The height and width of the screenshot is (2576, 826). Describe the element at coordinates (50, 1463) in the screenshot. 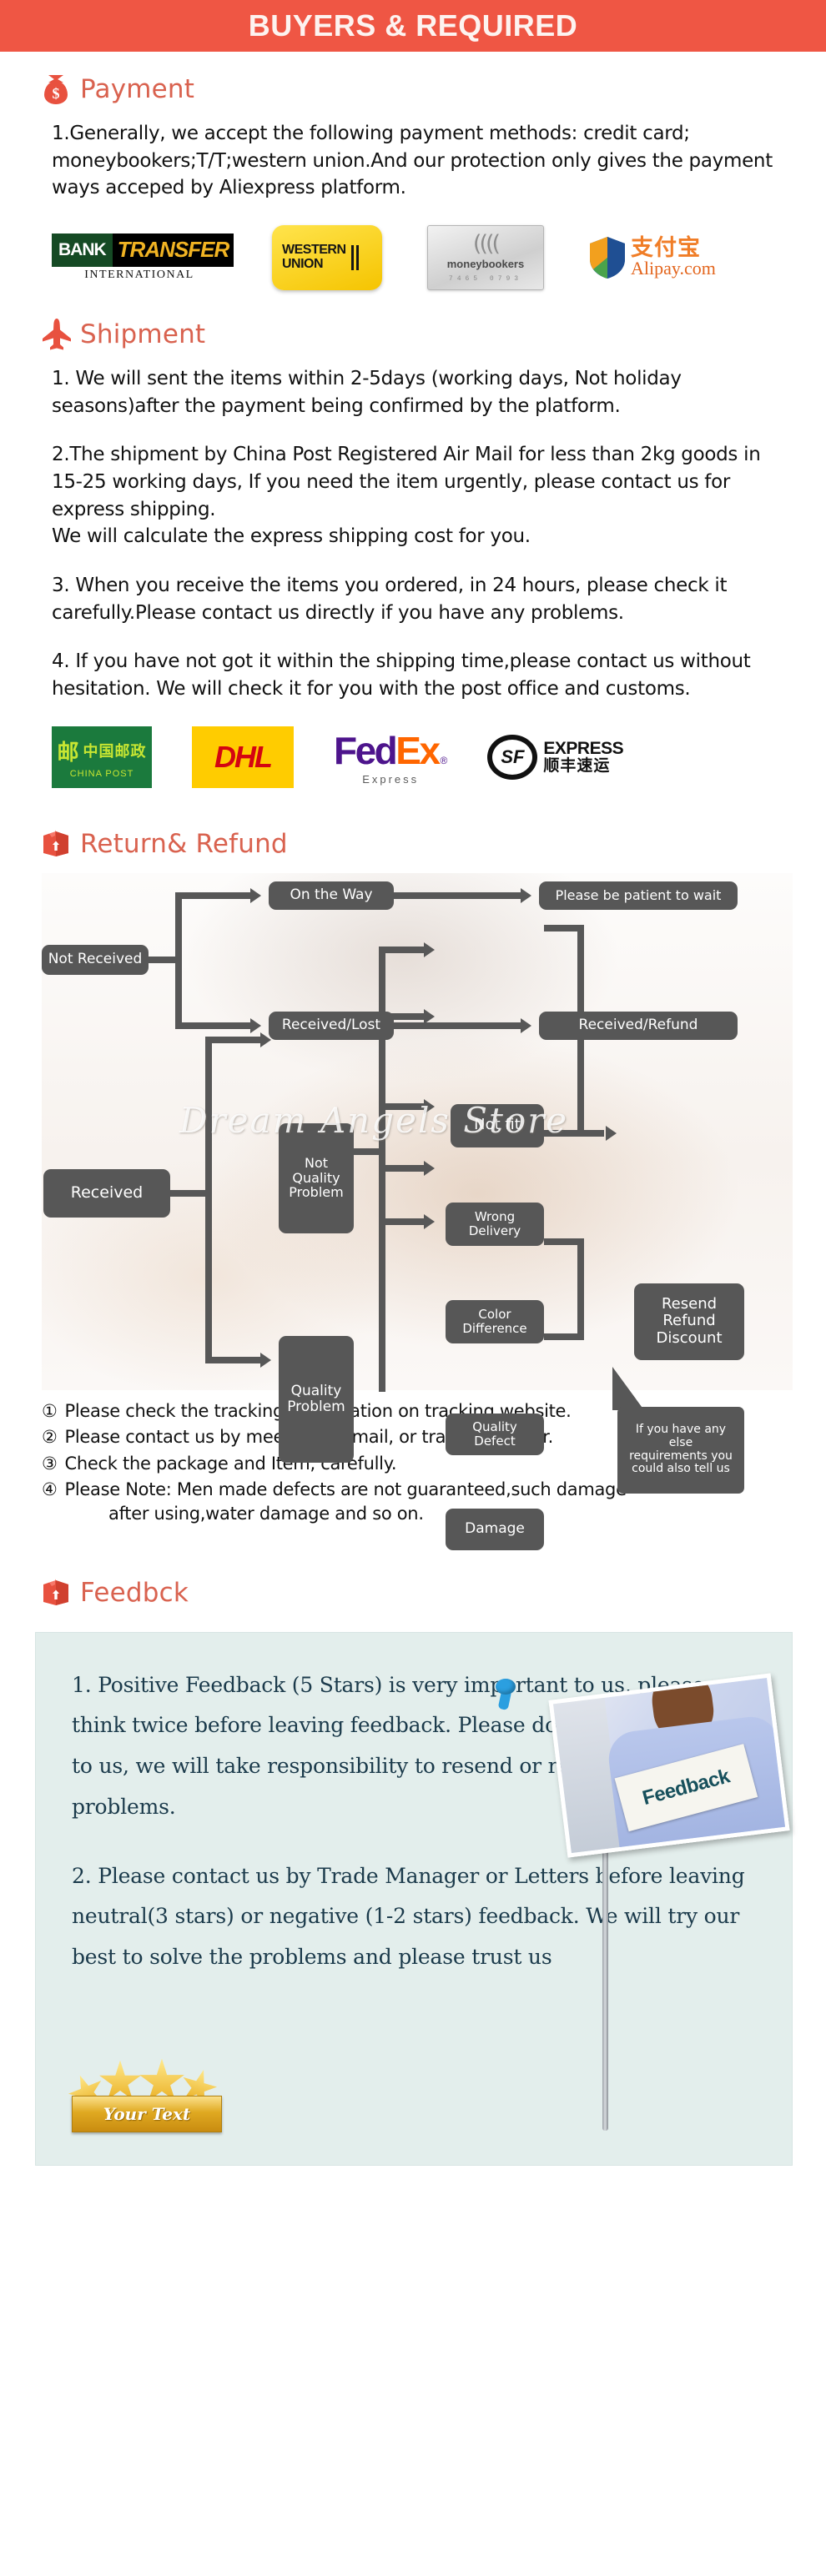

I see `note-number: ③` at that location.